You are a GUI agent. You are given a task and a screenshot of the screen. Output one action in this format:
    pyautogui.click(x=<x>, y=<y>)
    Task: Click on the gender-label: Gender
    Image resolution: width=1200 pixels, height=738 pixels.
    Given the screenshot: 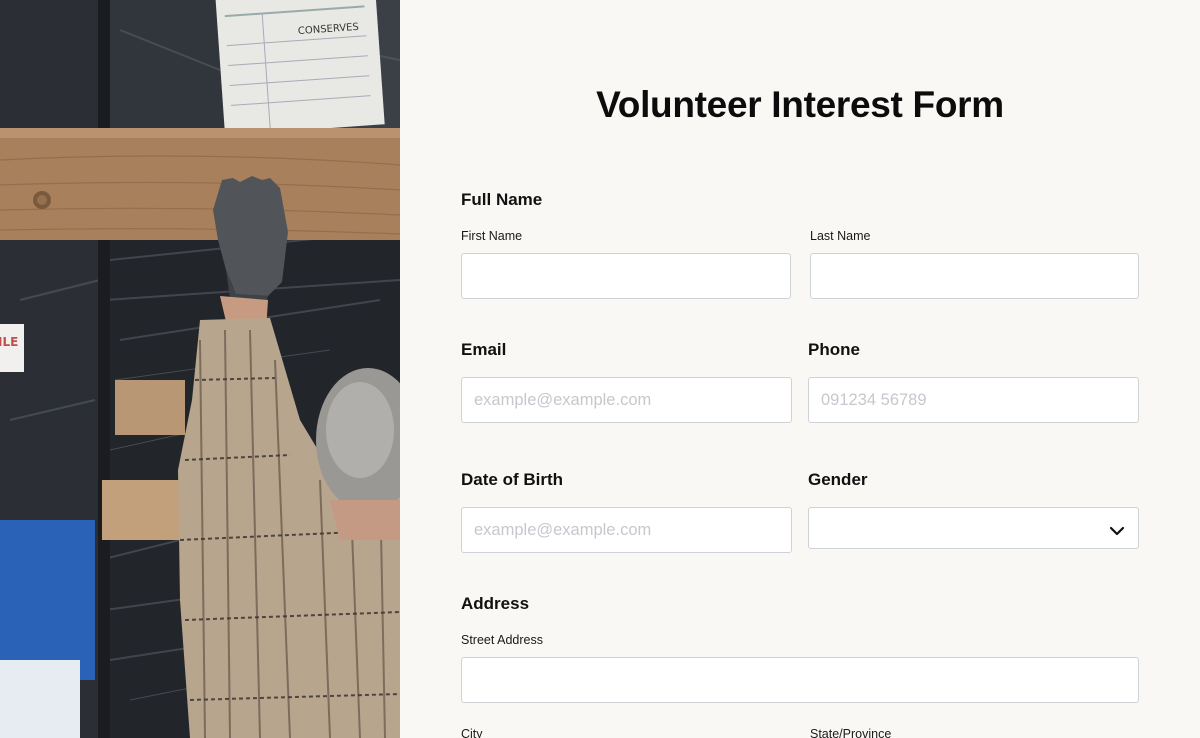 What is the action you would take?
    pyautogui.click(x=838, y=479)
    